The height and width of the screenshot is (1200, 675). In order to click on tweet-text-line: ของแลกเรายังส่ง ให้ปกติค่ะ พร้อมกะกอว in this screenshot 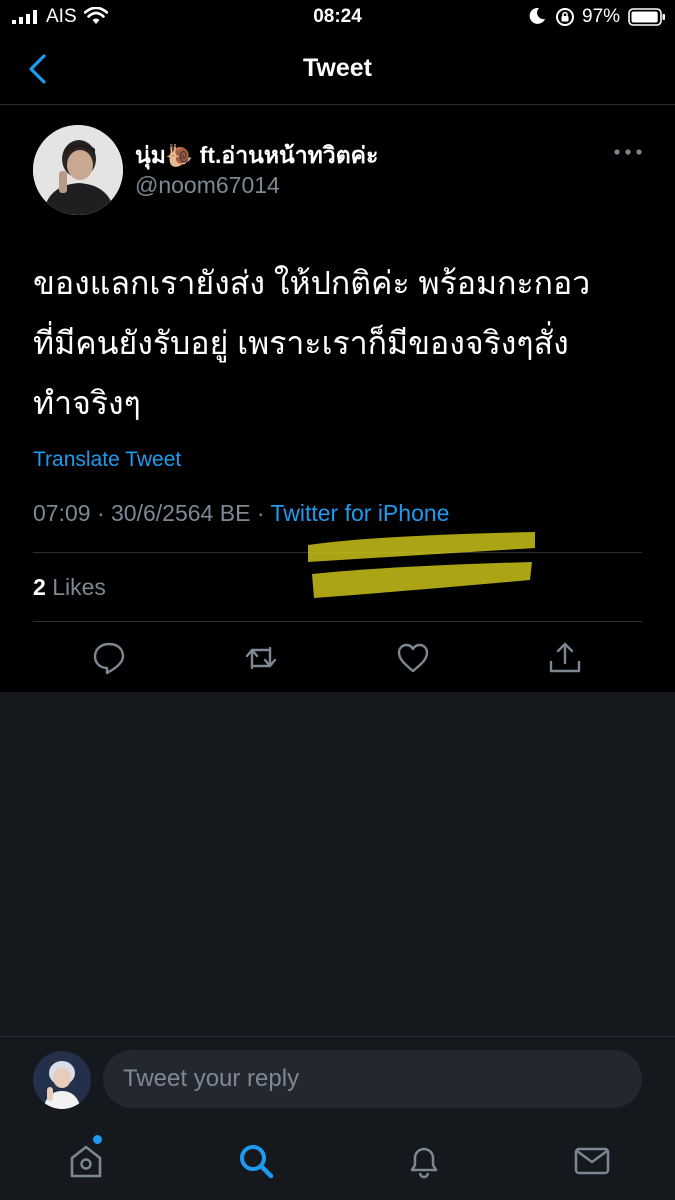, I will do `click(312, 283)`.